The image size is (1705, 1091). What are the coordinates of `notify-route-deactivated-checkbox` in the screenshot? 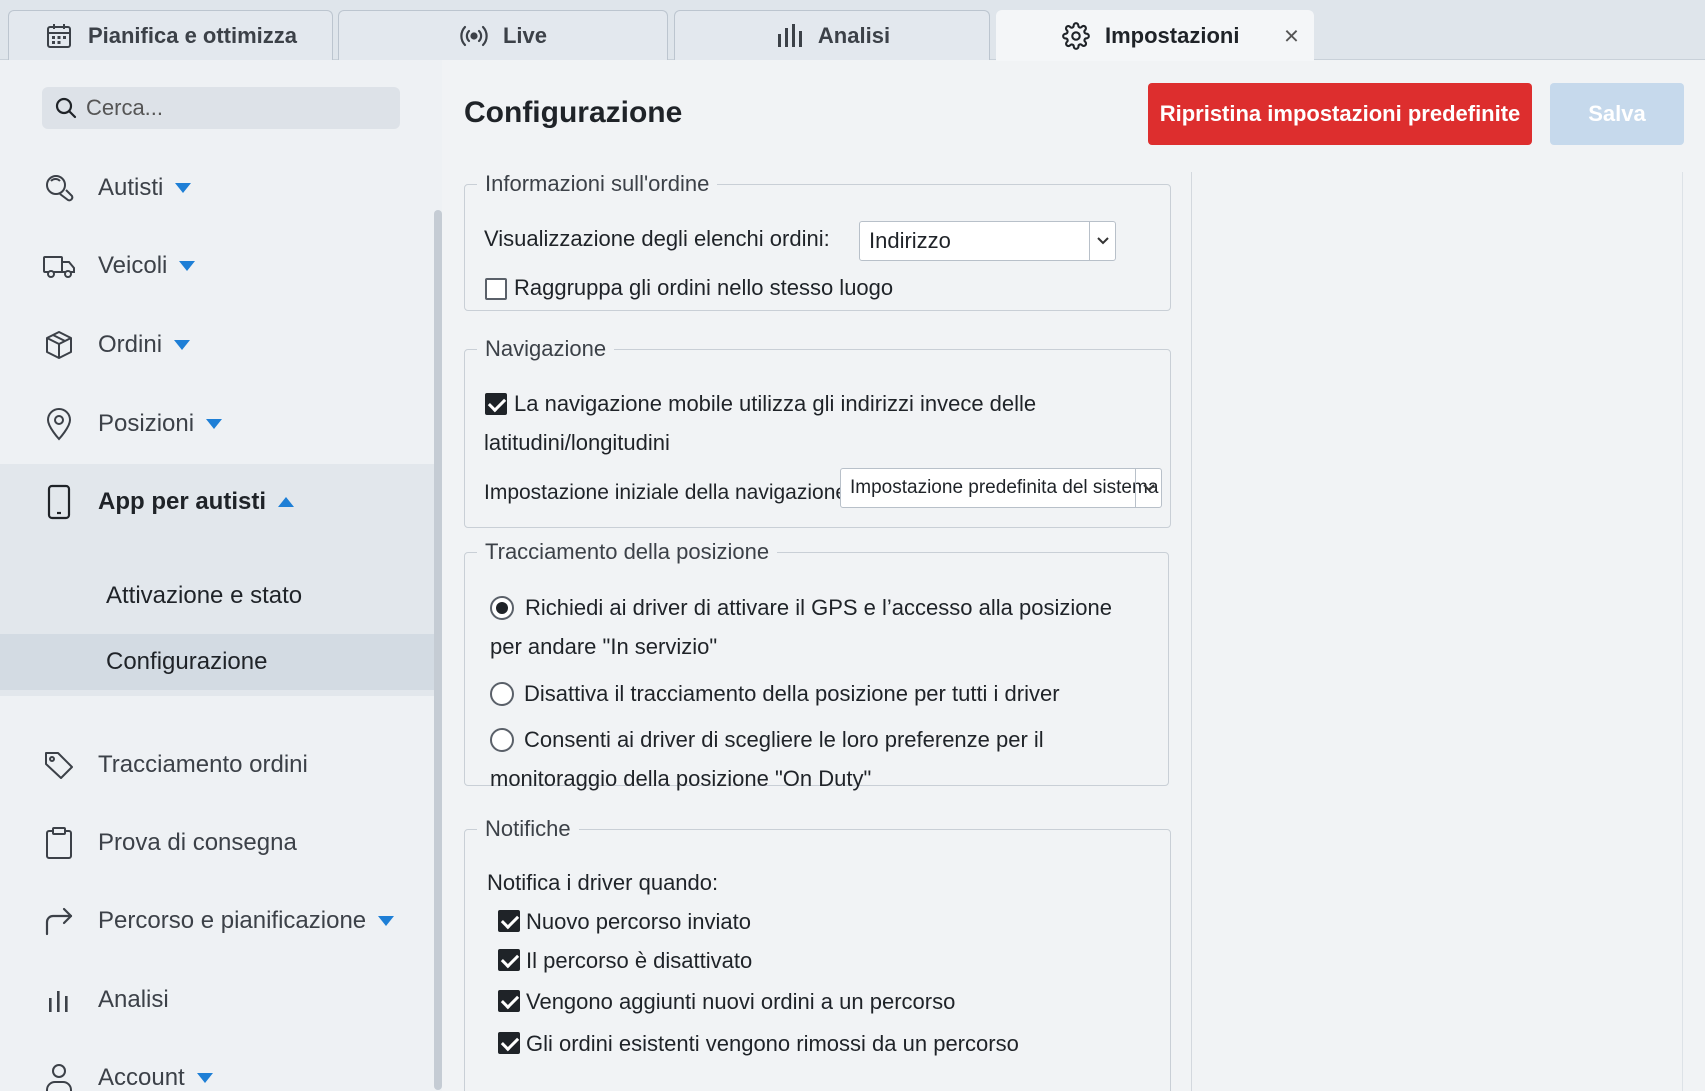 It's located at (509, 960).